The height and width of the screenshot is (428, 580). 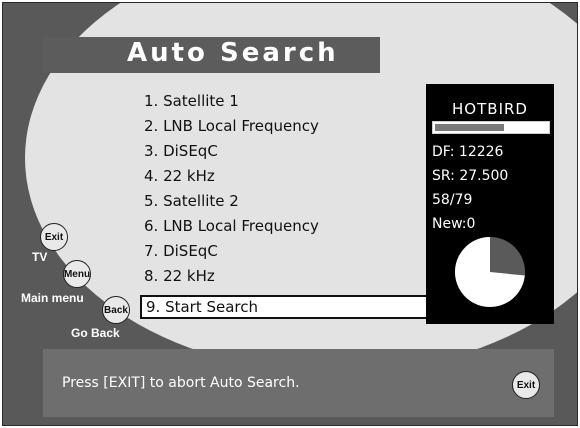 I want to click on menu-button: Menu, so click(x=77, y=274).